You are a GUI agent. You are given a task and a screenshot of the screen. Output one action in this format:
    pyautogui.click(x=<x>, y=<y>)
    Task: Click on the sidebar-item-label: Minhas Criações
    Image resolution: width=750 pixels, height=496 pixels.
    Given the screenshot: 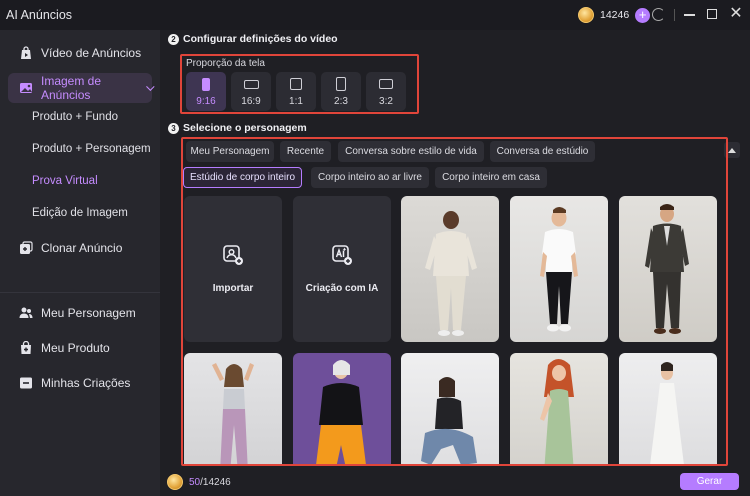 What is the action you would take?
    pyautogui.click(x=86, y=383)
    